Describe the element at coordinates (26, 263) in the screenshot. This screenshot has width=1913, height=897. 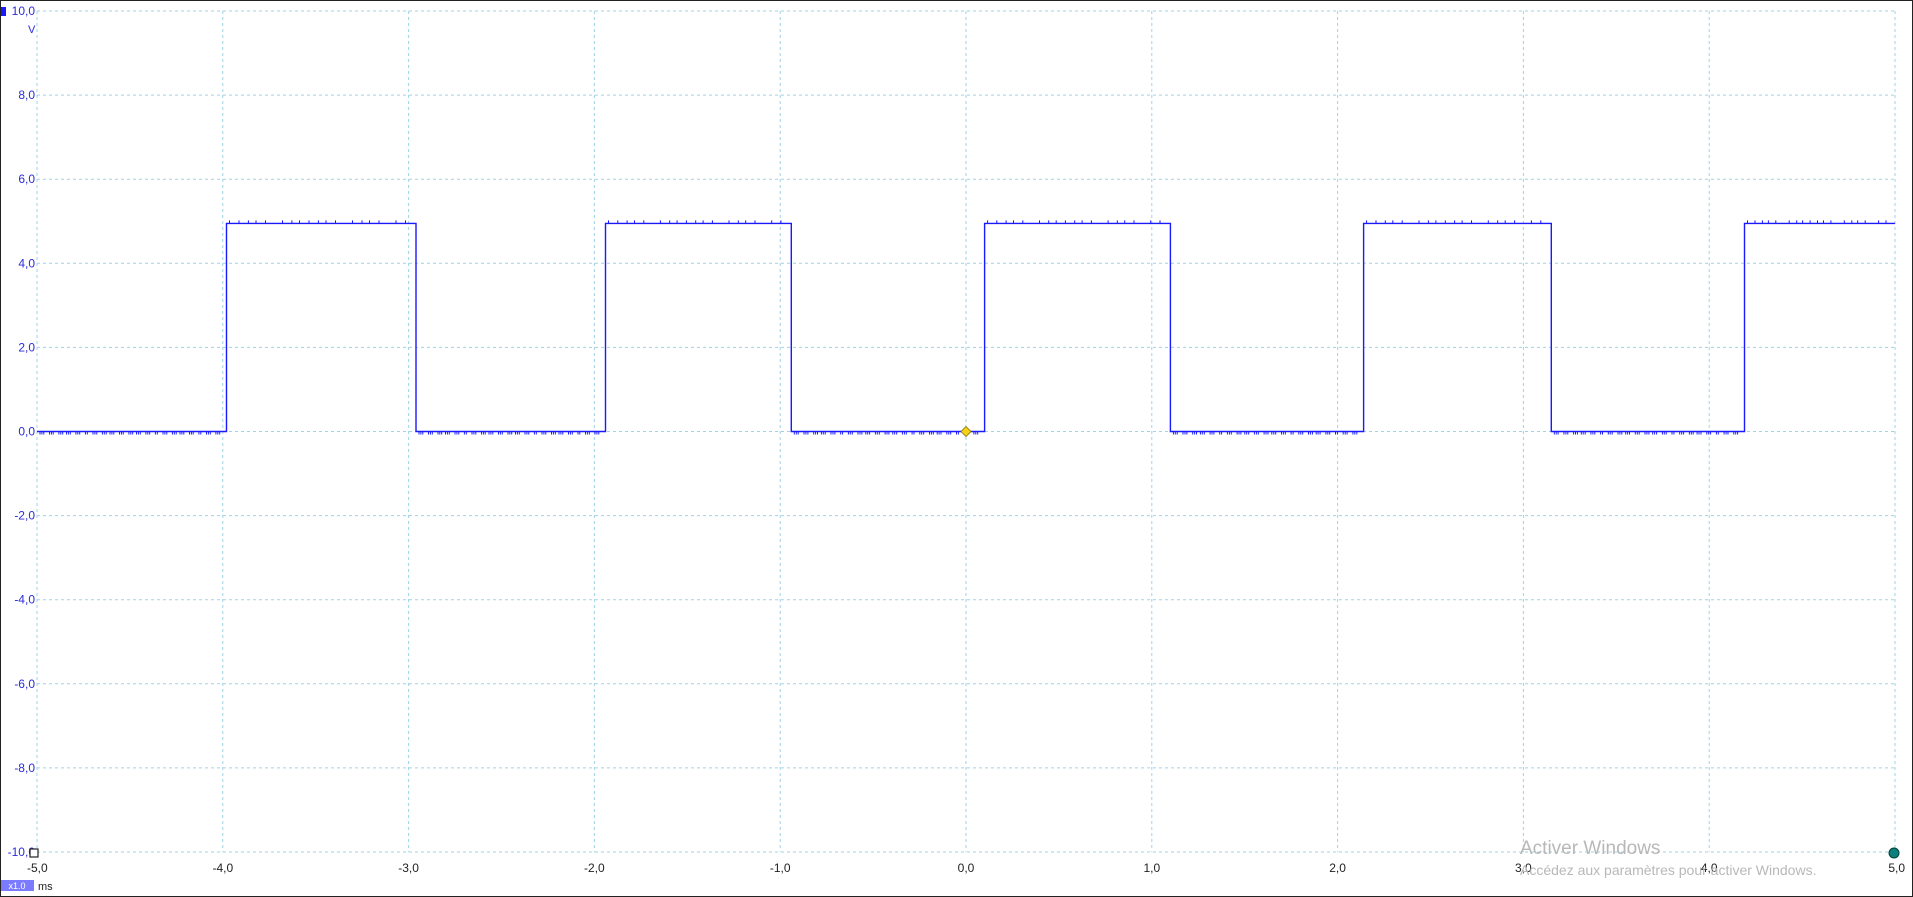
I see `y-tick-label: 4,0` at that location.